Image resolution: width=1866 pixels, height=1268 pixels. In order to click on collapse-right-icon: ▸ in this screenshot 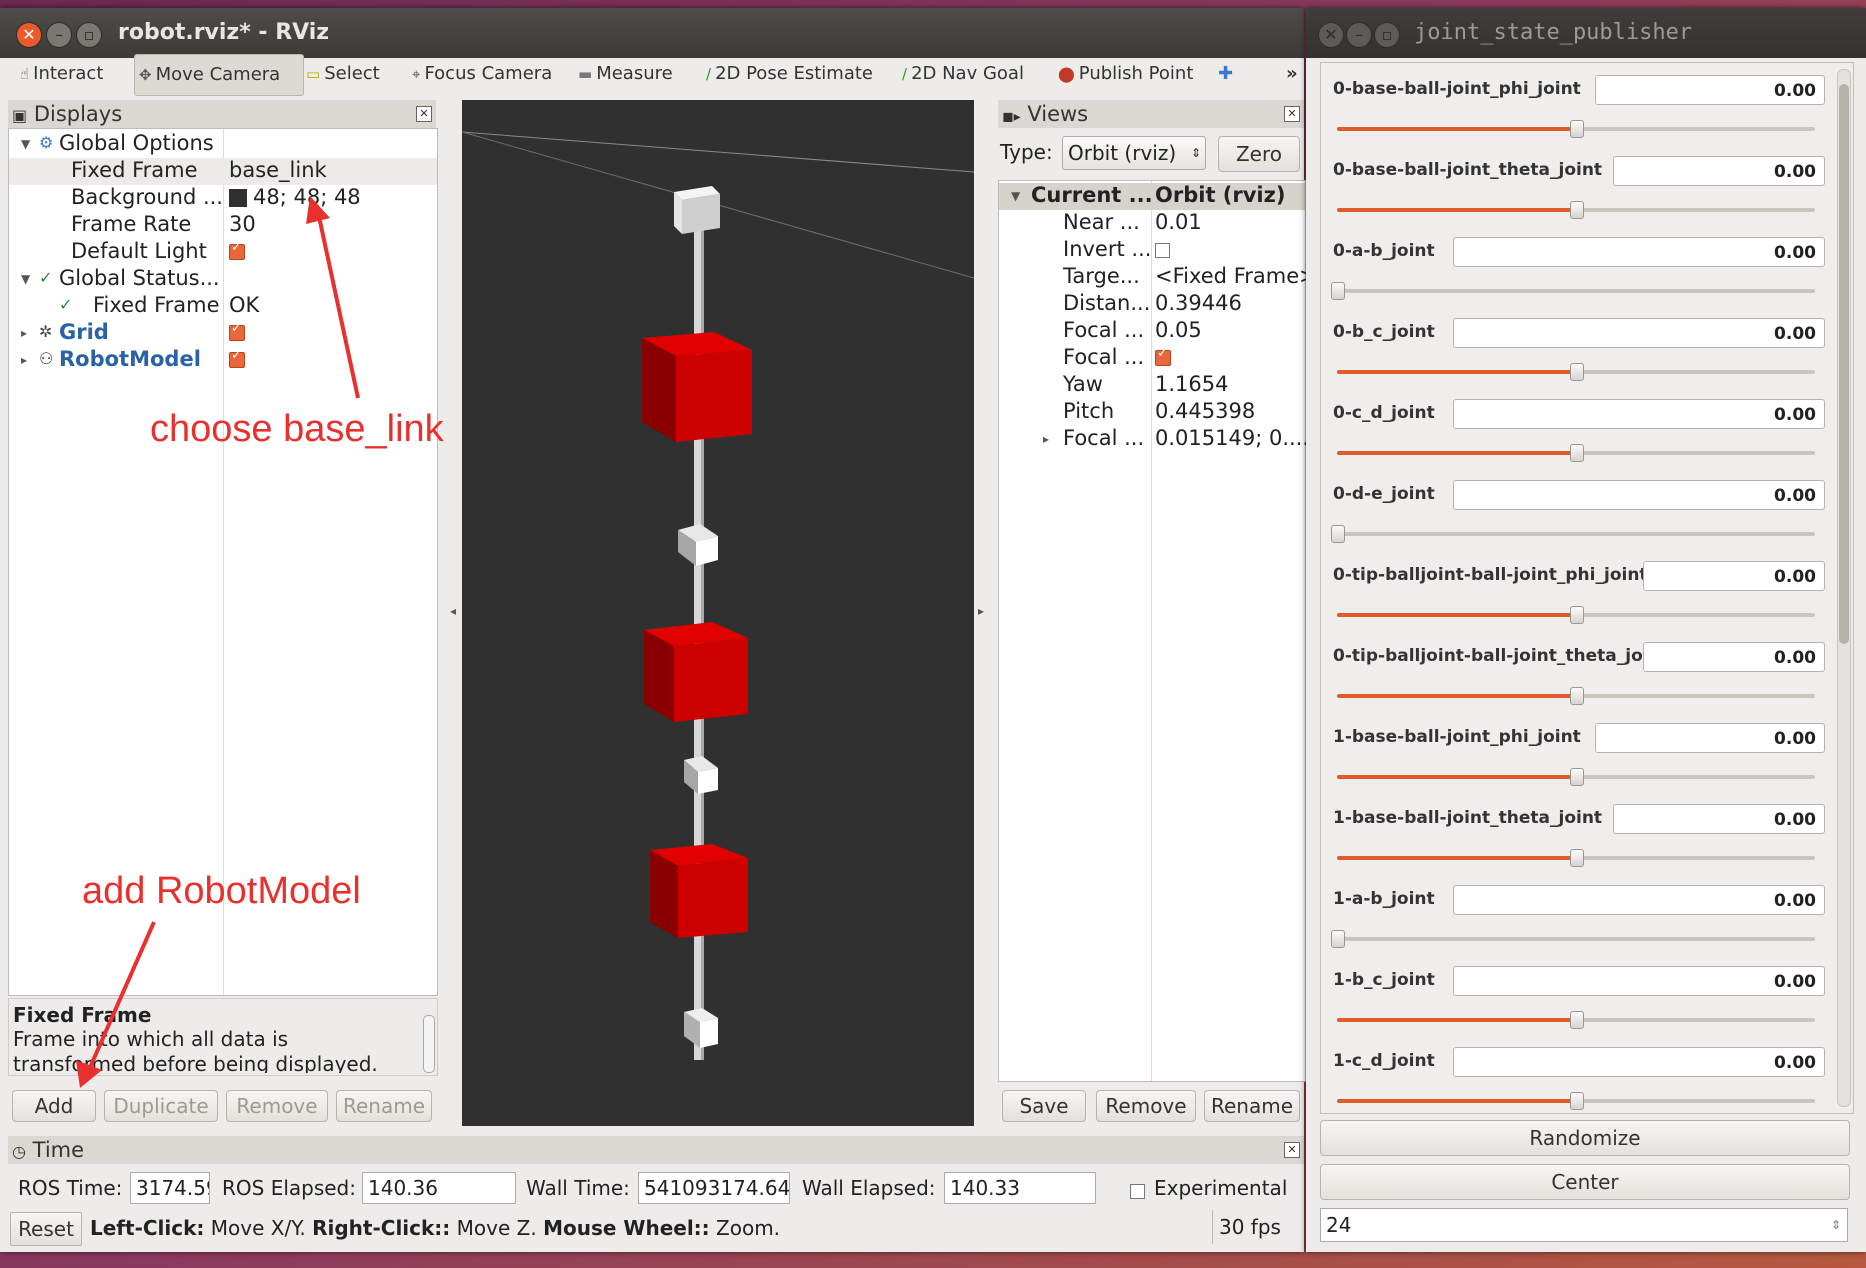, I will do `click(981, 611)`.